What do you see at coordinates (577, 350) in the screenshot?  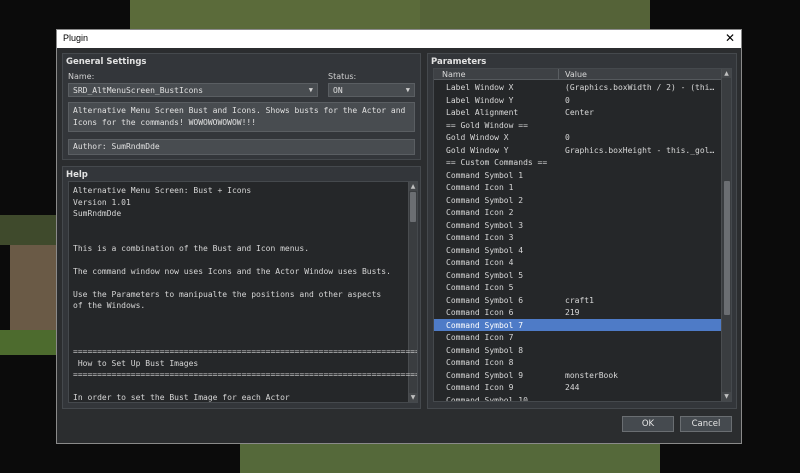 I see `table-row: Command Symbol 8` at bounding box center [577, 350].